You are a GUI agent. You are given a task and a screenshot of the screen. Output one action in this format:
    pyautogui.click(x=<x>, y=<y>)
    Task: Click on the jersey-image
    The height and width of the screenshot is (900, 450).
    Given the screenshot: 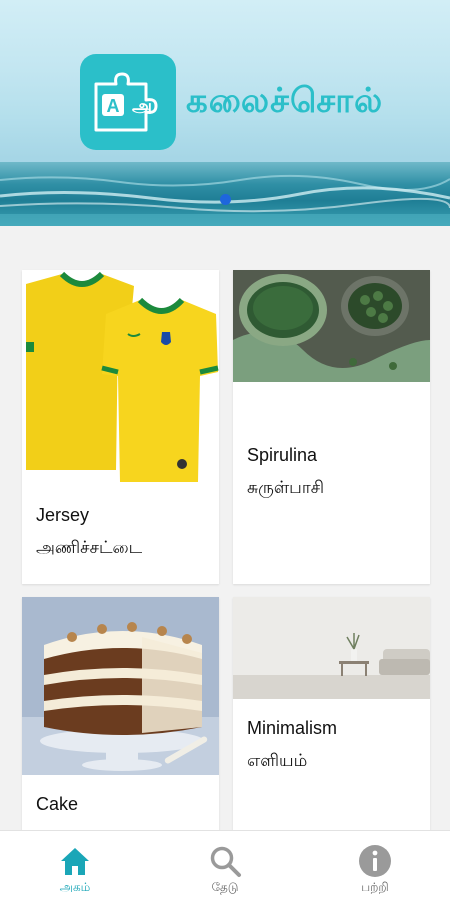 What is the action you would take?
    pyautogui.click(x=120, y=385)
    